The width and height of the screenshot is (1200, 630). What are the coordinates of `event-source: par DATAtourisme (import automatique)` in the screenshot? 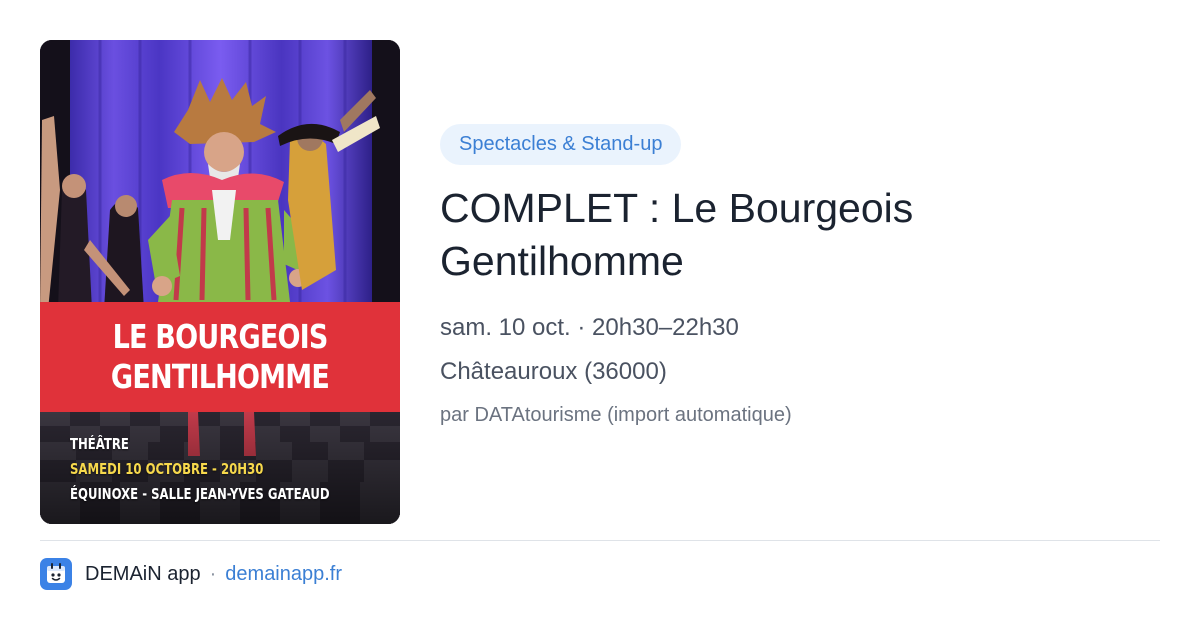 It's located at (616, 415).